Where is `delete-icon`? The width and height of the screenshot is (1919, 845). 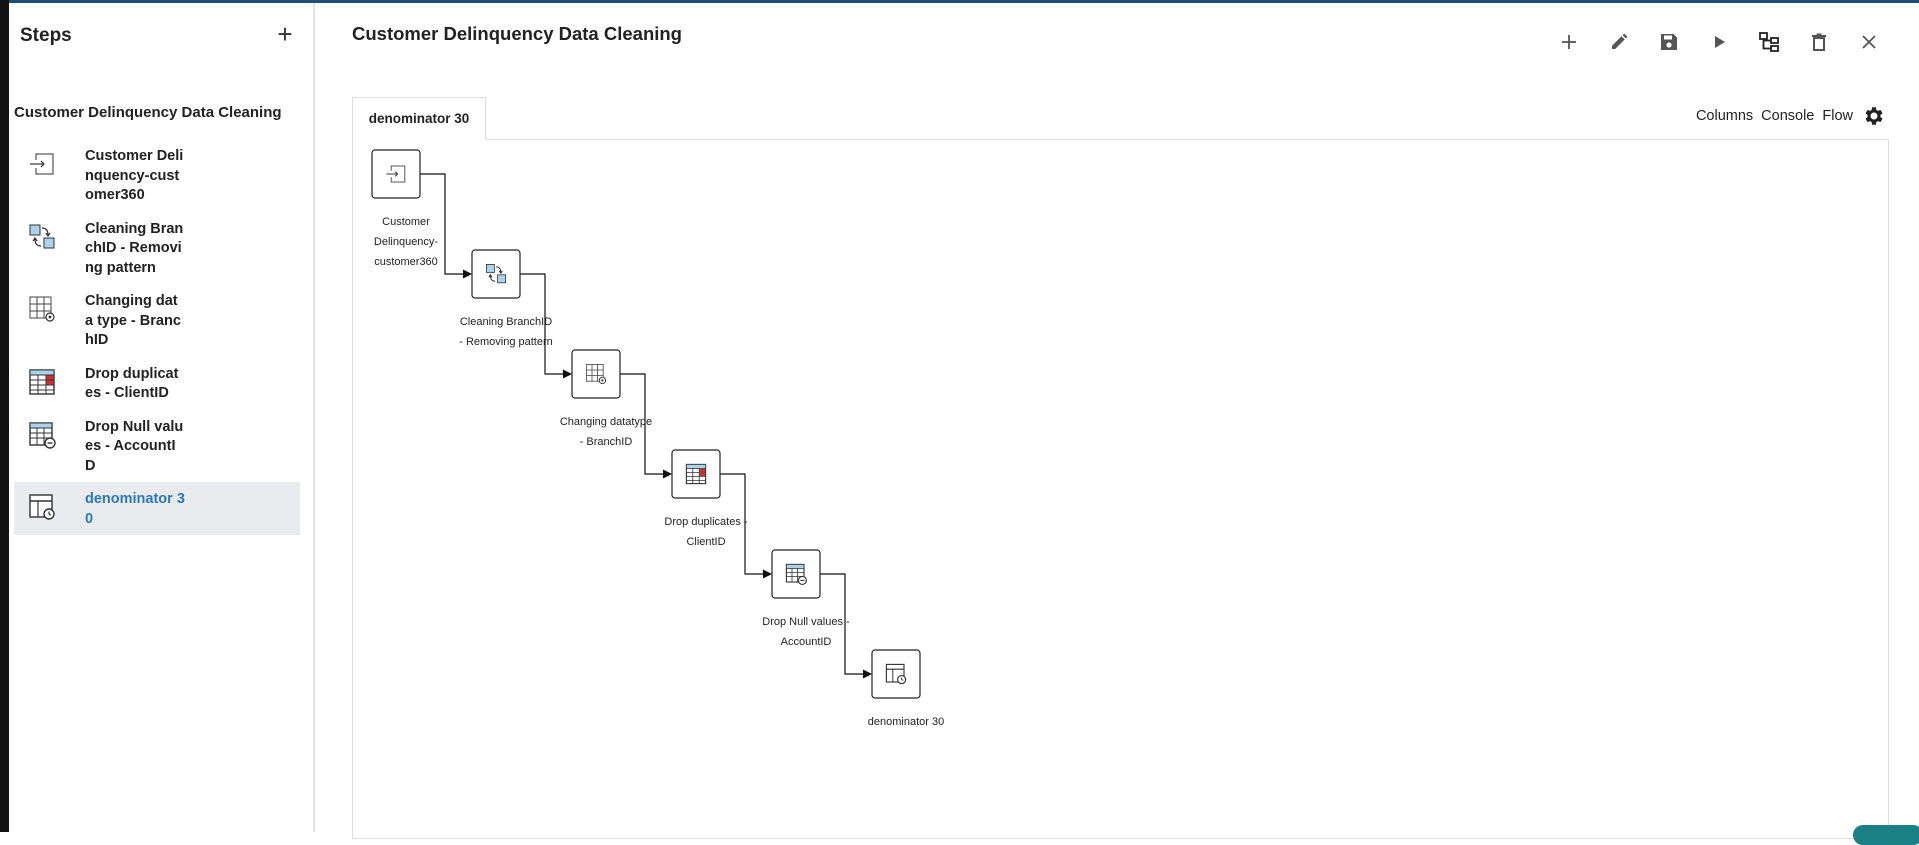
delete-icon is located at coordinates (1819, 44).